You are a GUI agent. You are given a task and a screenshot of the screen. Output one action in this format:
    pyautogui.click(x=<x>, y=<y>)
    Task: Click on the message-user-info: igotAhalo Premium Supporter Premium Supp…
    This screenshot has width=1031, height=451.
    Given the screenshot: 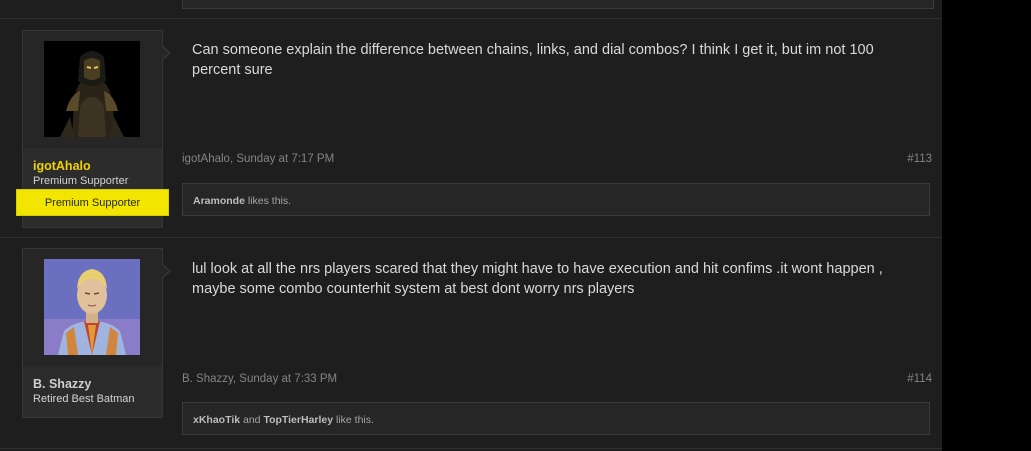 What is the action you would take?
    pyautogui.click(x=94, y=129)
    